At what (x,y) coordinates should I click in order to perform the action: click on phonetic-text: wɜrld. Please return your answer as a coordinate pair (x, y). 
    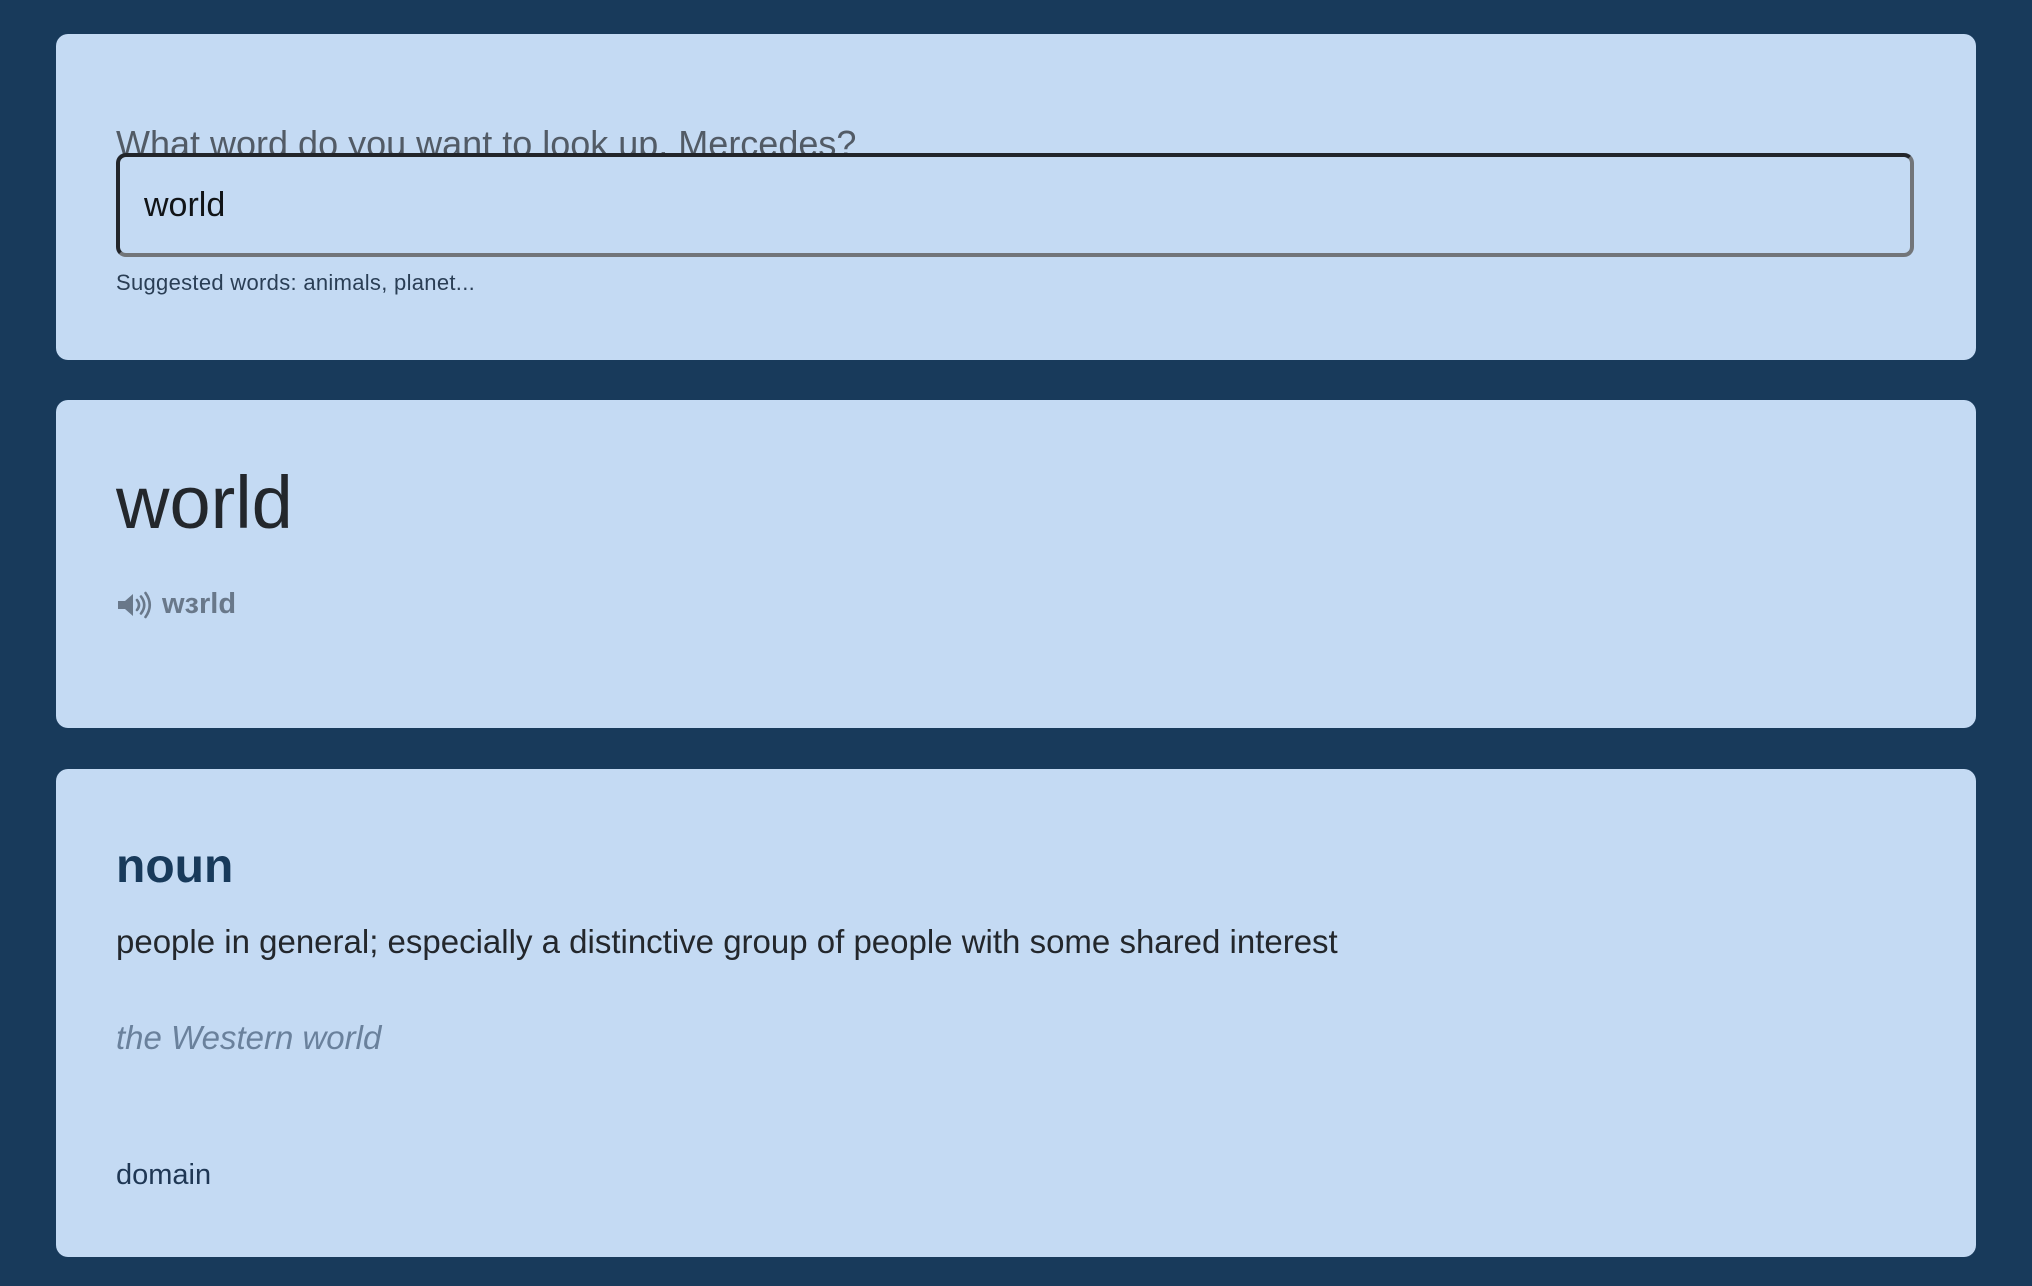
    Looking at the image, I should click on (199, 604).